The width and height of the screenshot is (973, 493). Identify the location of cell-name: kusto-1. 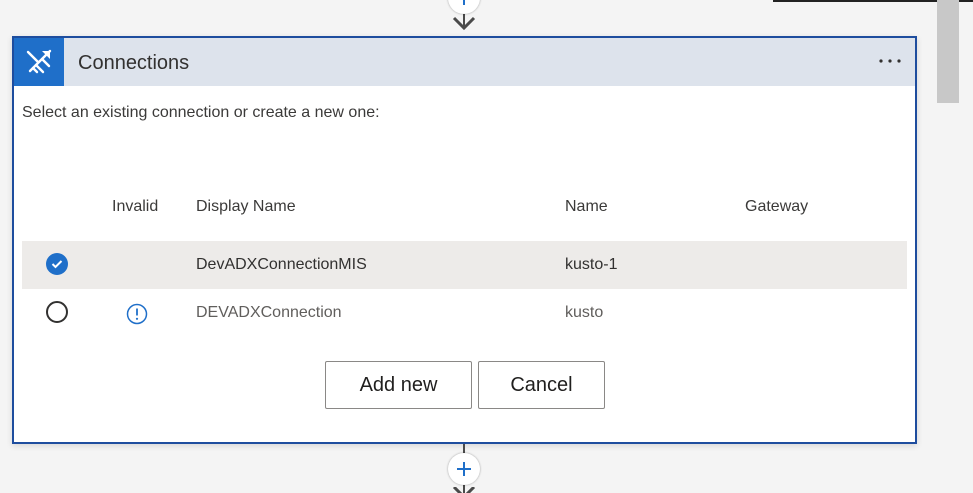
(591, 264).